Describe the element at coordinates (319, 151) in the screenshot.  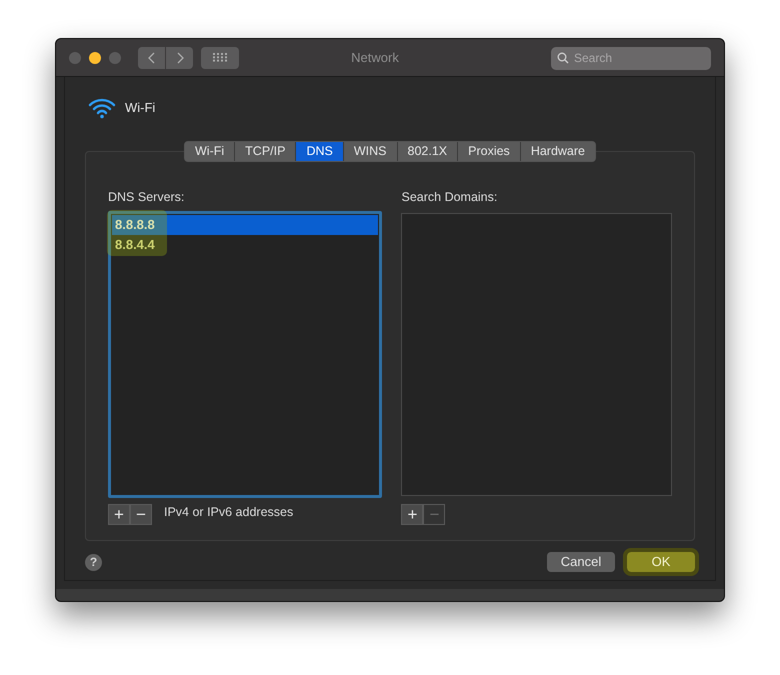
I see `tab: DNS` at that location.